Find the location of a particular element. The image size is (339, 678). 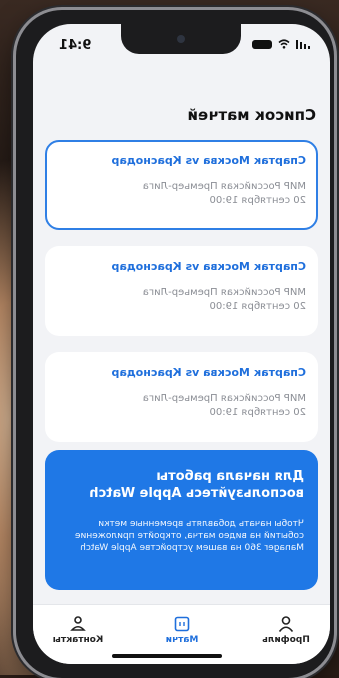

contacts-icon is located at coordinates (78, 623).